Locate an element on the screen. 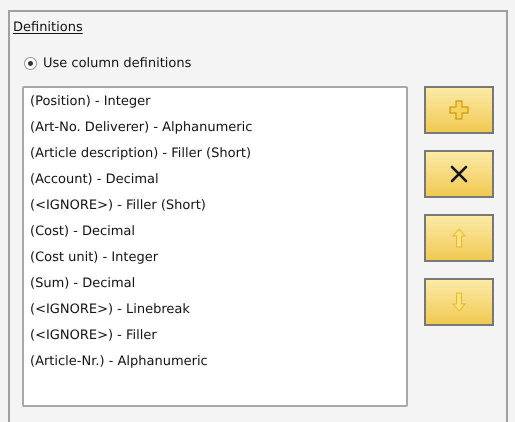  list-item: (Art-No. Deliverer) - Alphanumeric is located at coordinates (141, 127).